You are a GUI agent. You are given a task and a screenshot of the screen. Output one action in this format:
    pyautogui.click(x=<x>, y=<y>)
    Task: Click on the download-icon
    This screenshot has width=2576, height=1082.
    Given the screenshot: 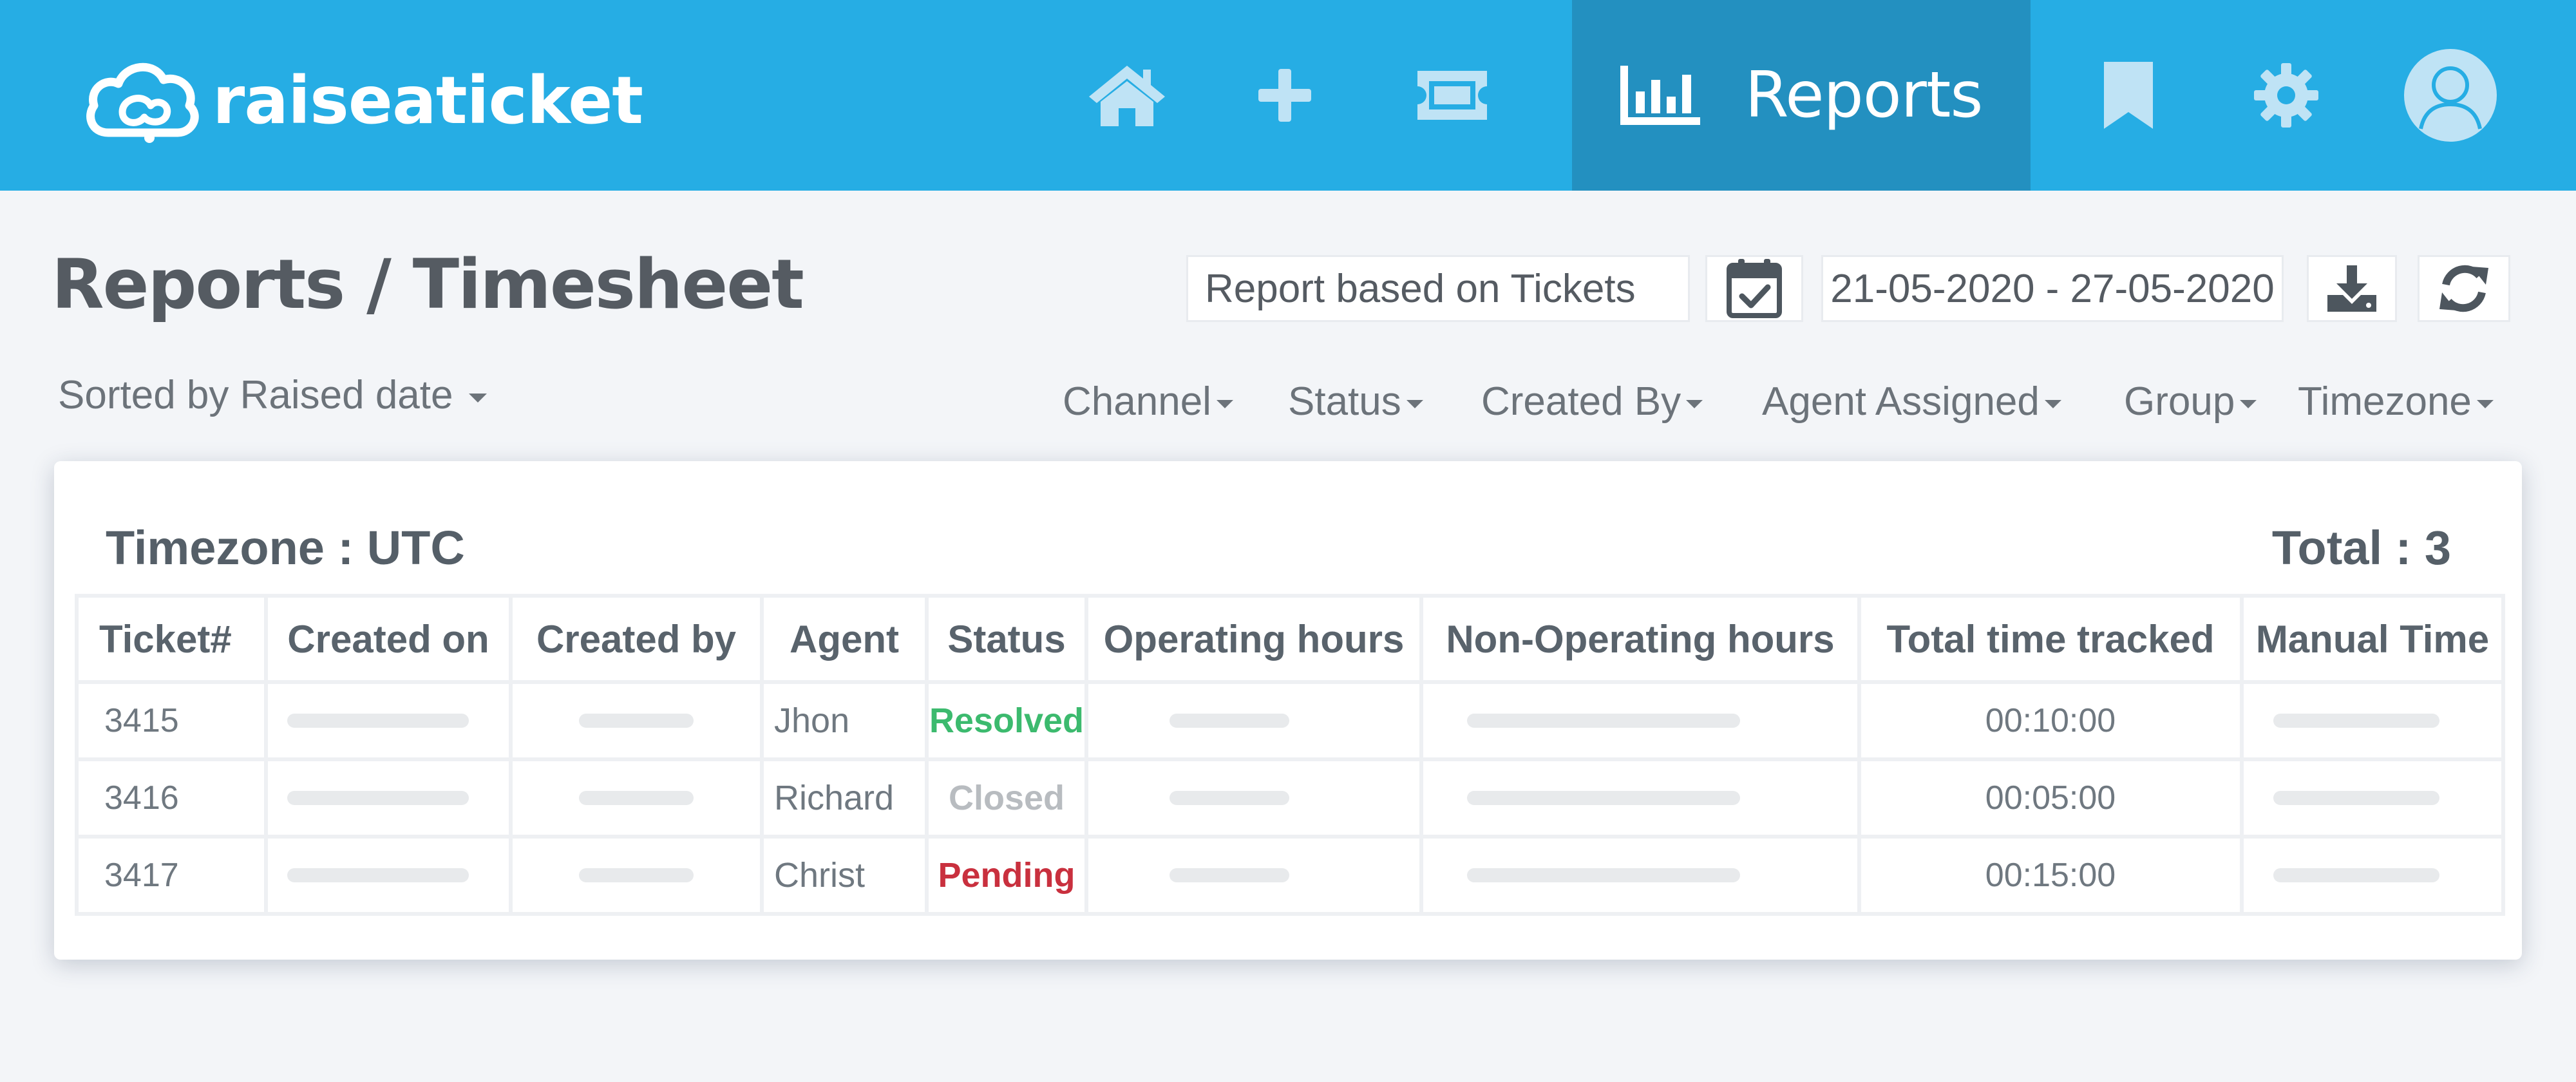 What is the action you would take?
    pyautogui.click(x=2351, y=288)
    